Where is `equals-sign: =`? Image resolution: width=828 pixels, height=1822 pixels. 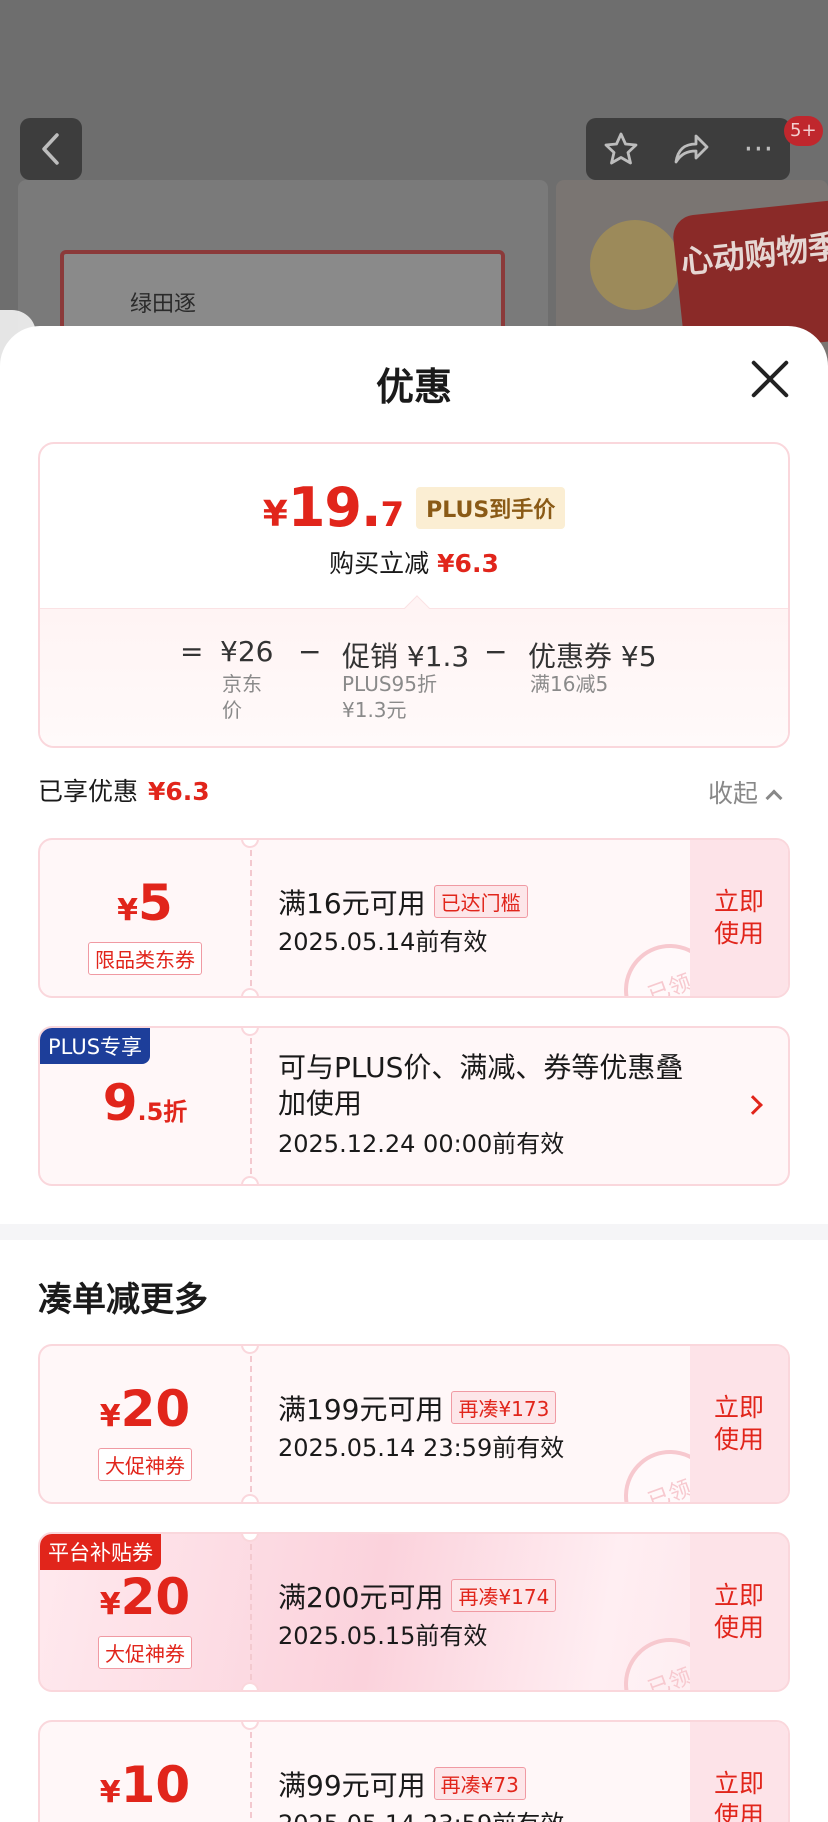 equals-sign: = is located at coordinates (192, 651).